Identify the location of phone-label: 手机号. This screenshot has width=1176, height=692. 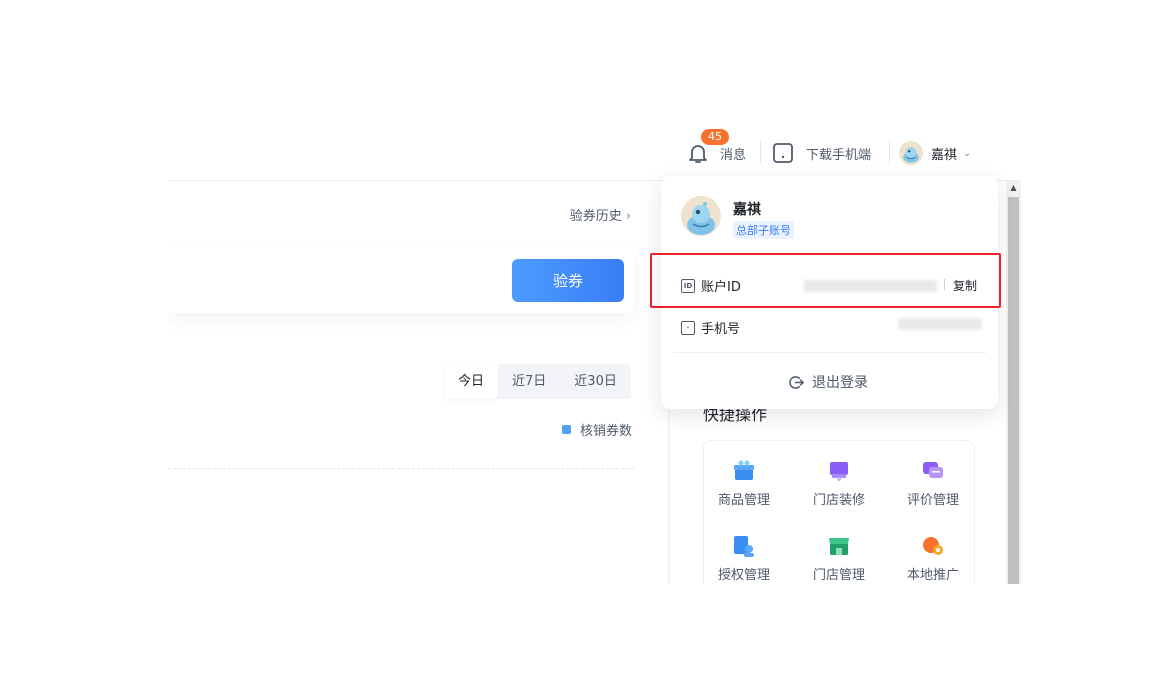
(721, 329).